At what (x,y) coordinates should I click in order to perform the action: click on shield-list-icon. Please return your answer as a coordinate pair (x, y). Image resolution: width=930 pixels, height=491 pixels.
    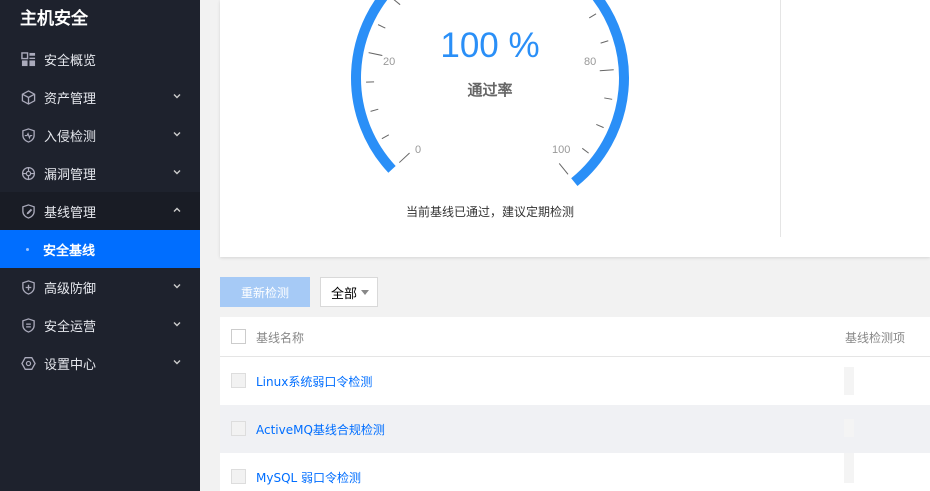
    Looking at the image, I should click on (28, 325).